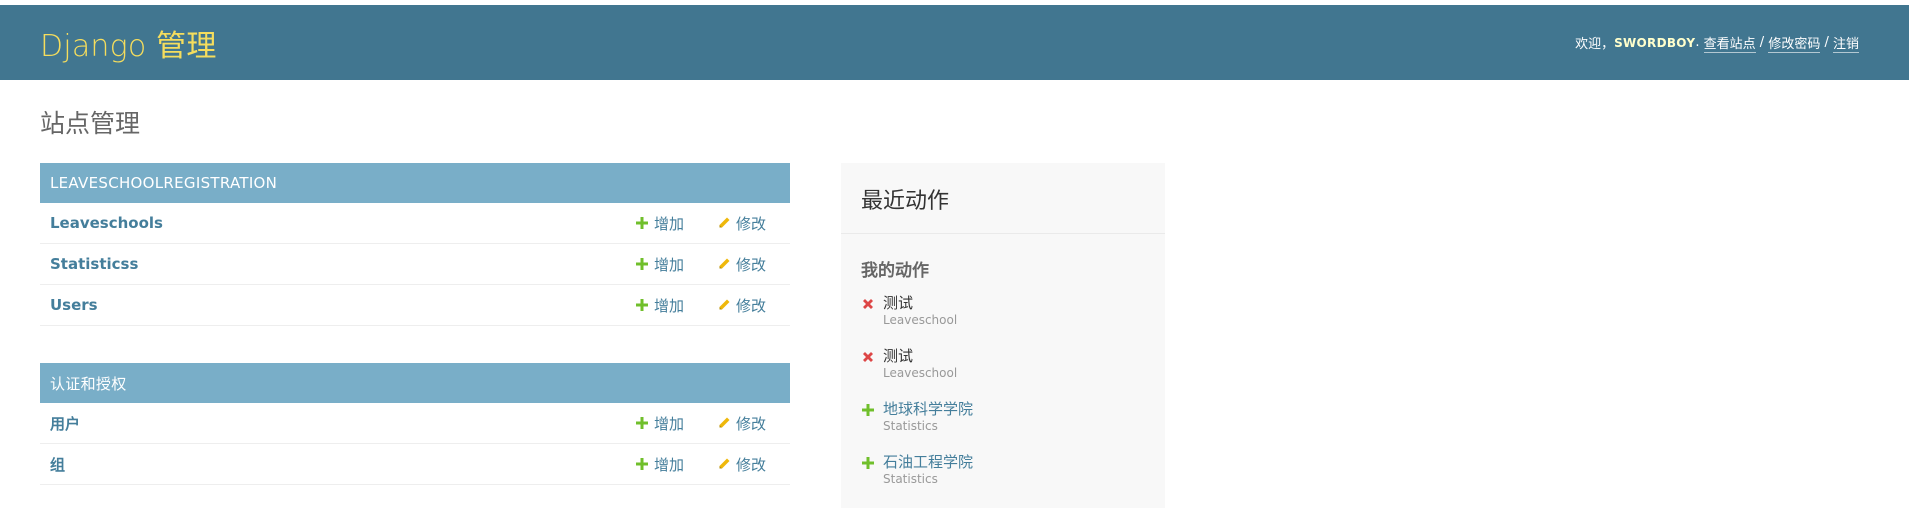  Describe the element at coordinates (128, 43) in the screenshot. I see `site-brand: Django 管理` at that location.